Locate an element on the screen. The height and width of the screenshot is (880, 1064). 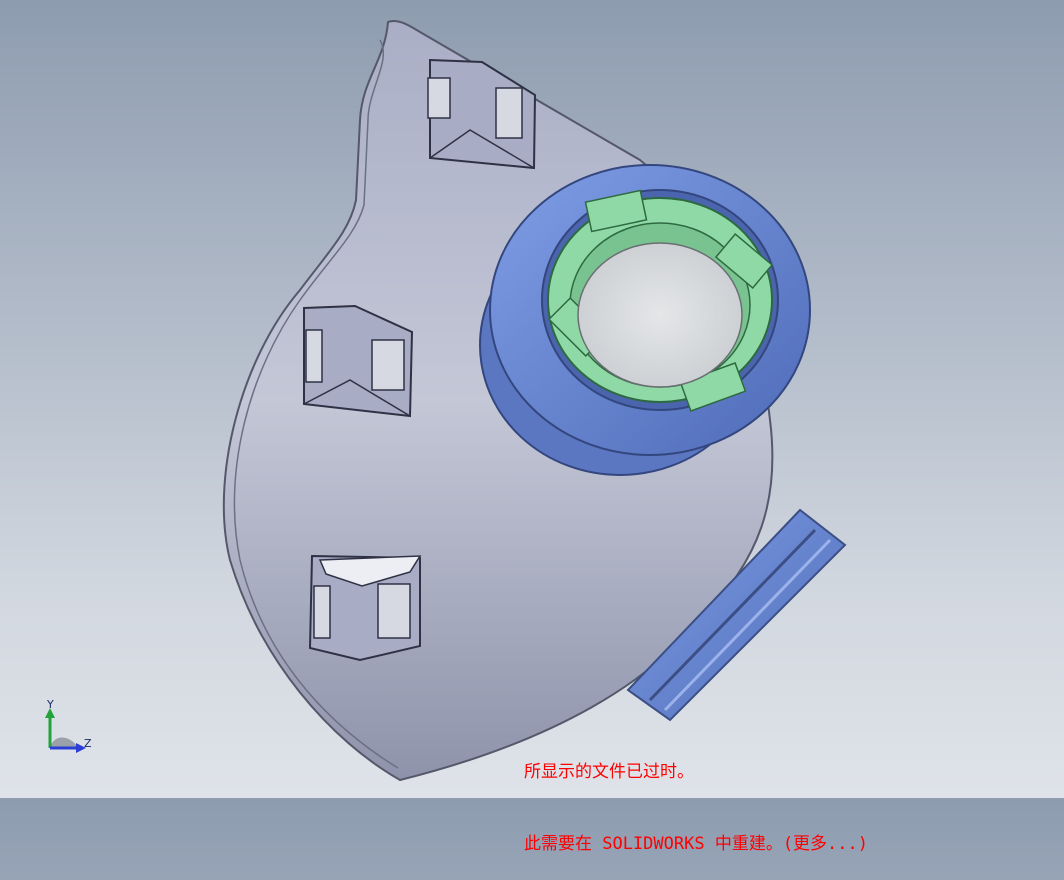
filter-lens is located at coordinates (660, 315).